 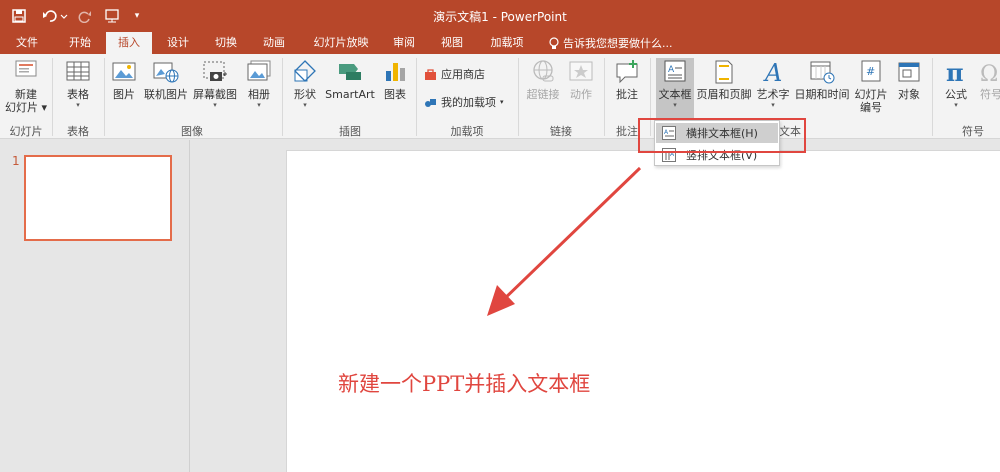 What do you see at coordinates (722, 135) in the screenshot?
I see `highlight-box` at bounding box center [722, 135].